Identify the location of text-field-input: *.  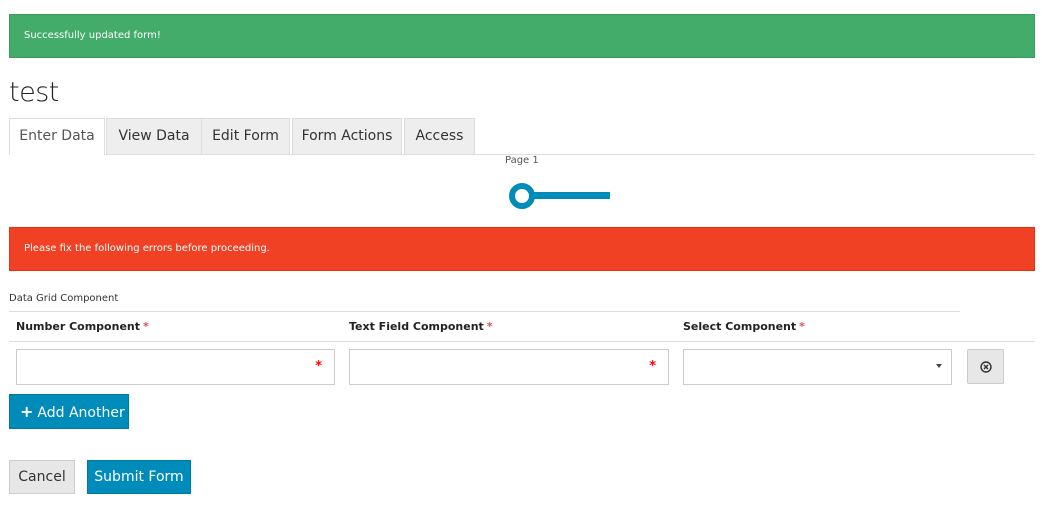
(509, 367).